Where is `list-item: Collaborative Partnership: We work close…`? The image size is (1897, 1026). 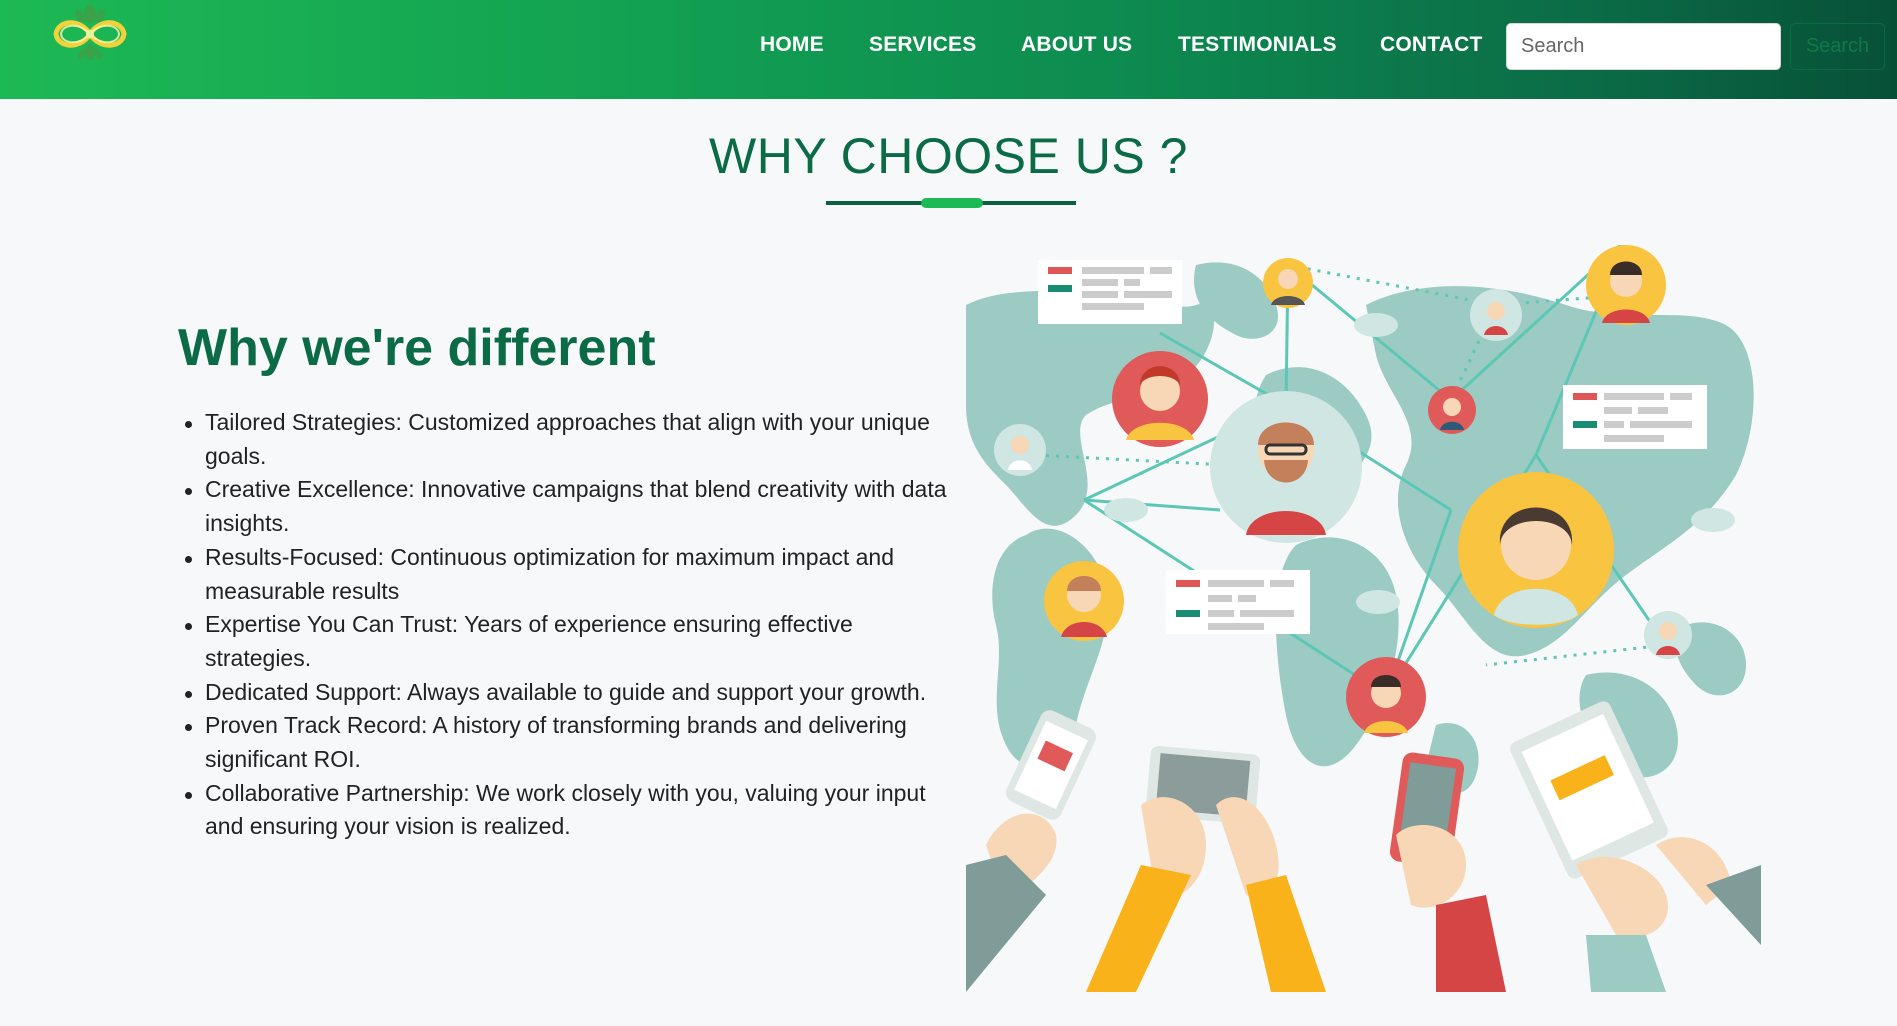
list-item: Collaborative Partnership: We work close… is located at coordinates (563, 810).